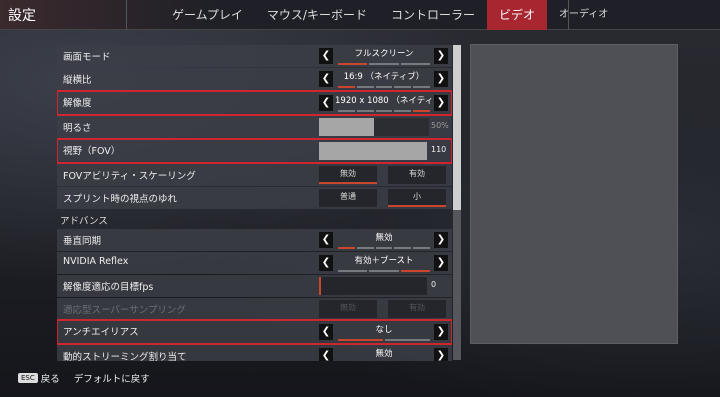  Describe the element at coordinates (50, 378) in the screenshot. I see `back-button: 戻る` at that location.